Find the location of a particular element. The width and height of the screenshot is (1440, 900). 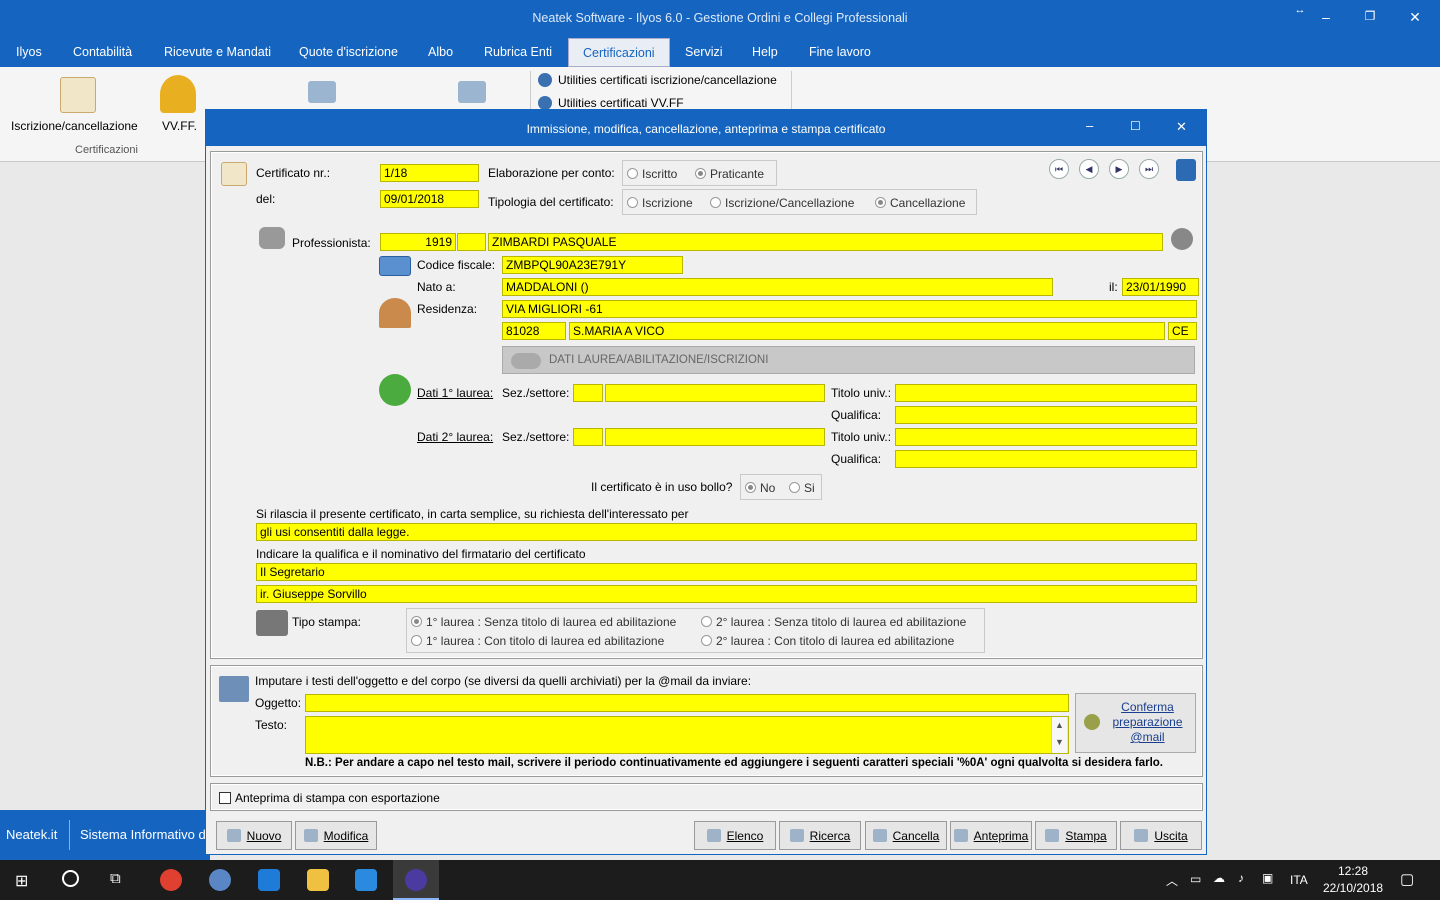

windows-start-icon: ⊞ is located at coordinates (21, 881).